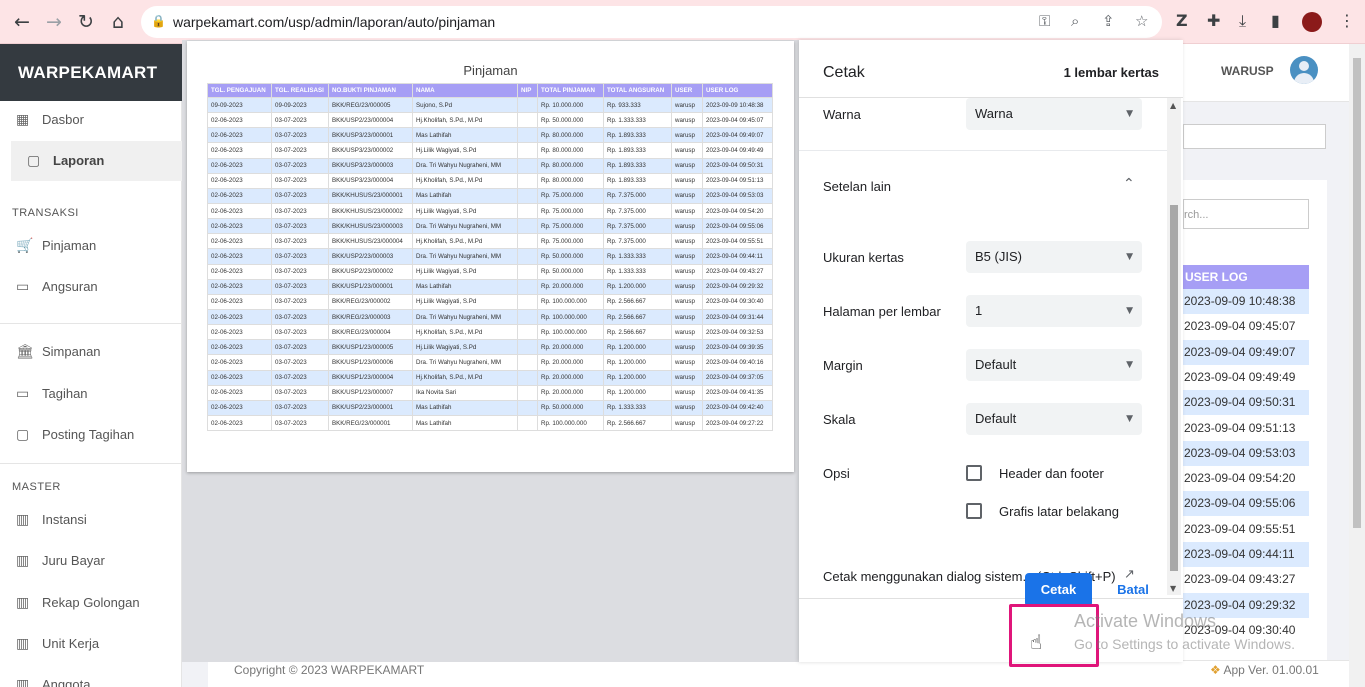 This screenshot has width=1365, height=687. What do you see at coordinates (637, 241) in the screenshot?
I see `preview-table-cell: Rp. 7.375.000` at bounding box center [637, 241].